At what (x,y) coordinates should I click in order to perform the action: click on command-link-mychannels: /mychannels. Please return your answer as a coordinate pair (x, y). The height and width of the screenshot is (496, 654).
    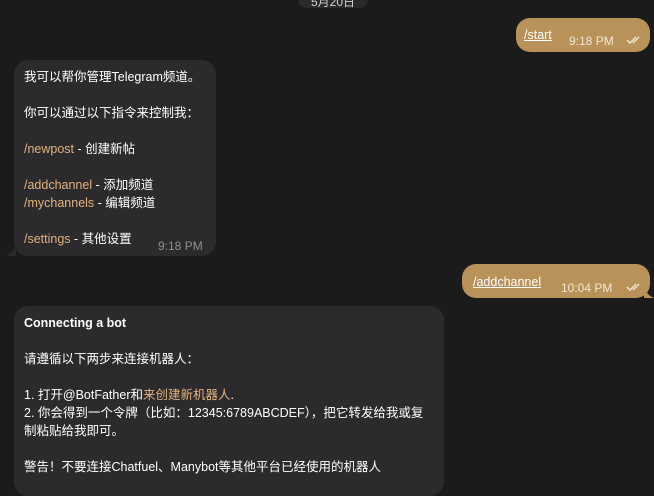
    Looking at the image, I should click on (59, 203).